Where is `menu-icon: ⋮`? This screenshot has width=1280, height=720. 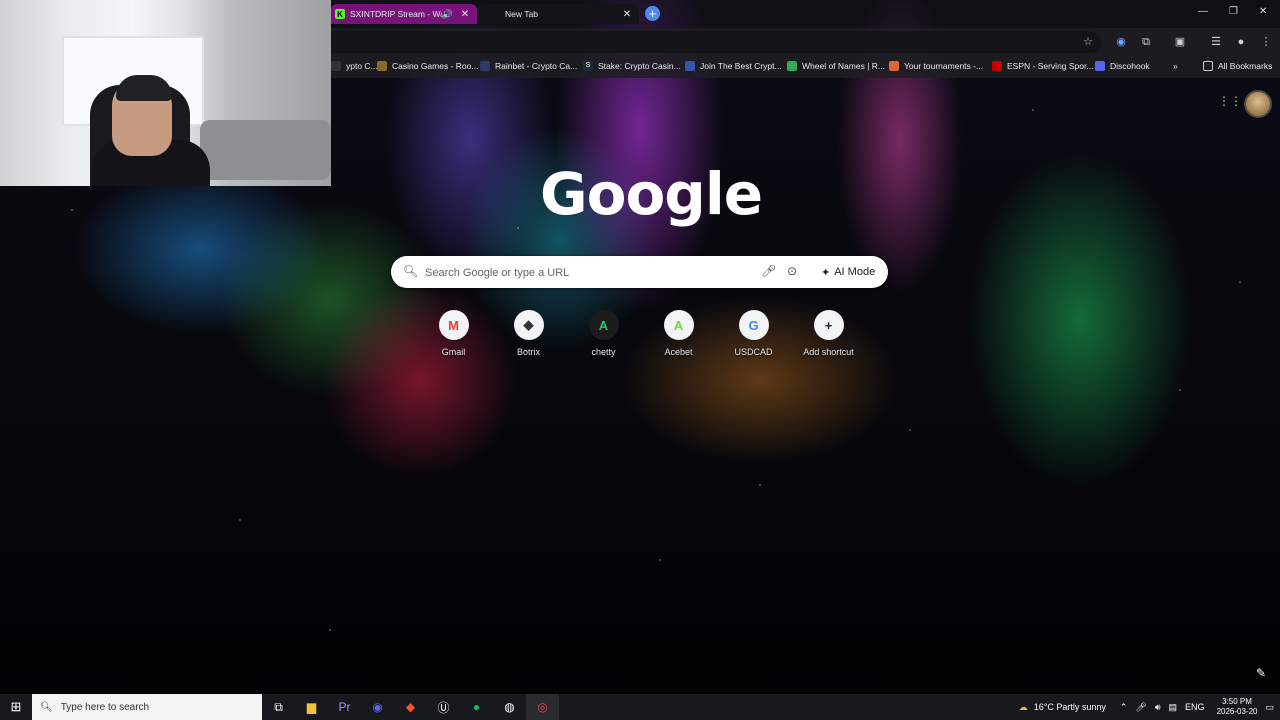
menu-icon: ⋮ is located at coordinates (1266, 42).